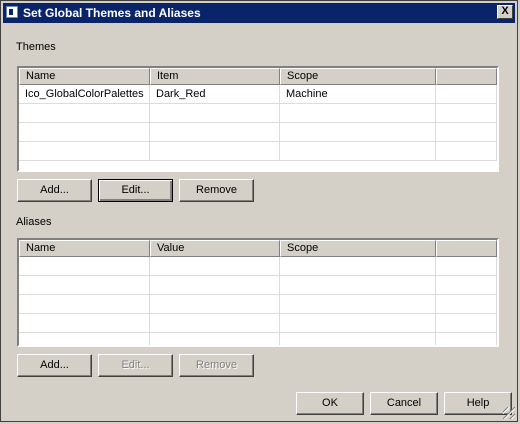 The image size is (520, 424). I want to click on aliases-label: Aliases, so click(34, 222).